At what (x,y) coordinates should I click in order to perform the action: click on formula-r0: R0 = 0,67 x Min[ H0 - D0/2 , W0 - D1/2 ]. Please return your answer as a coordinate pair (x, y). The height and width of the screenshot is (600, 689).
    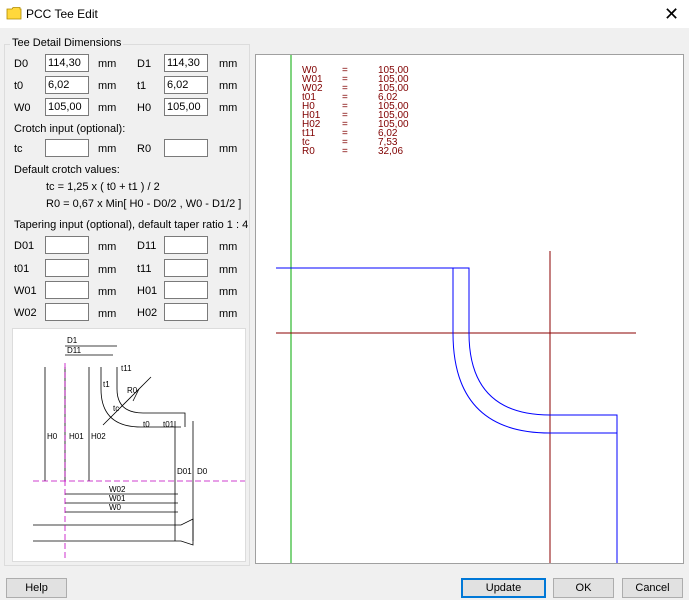
    Looking at the image, I should click on (144, 204).